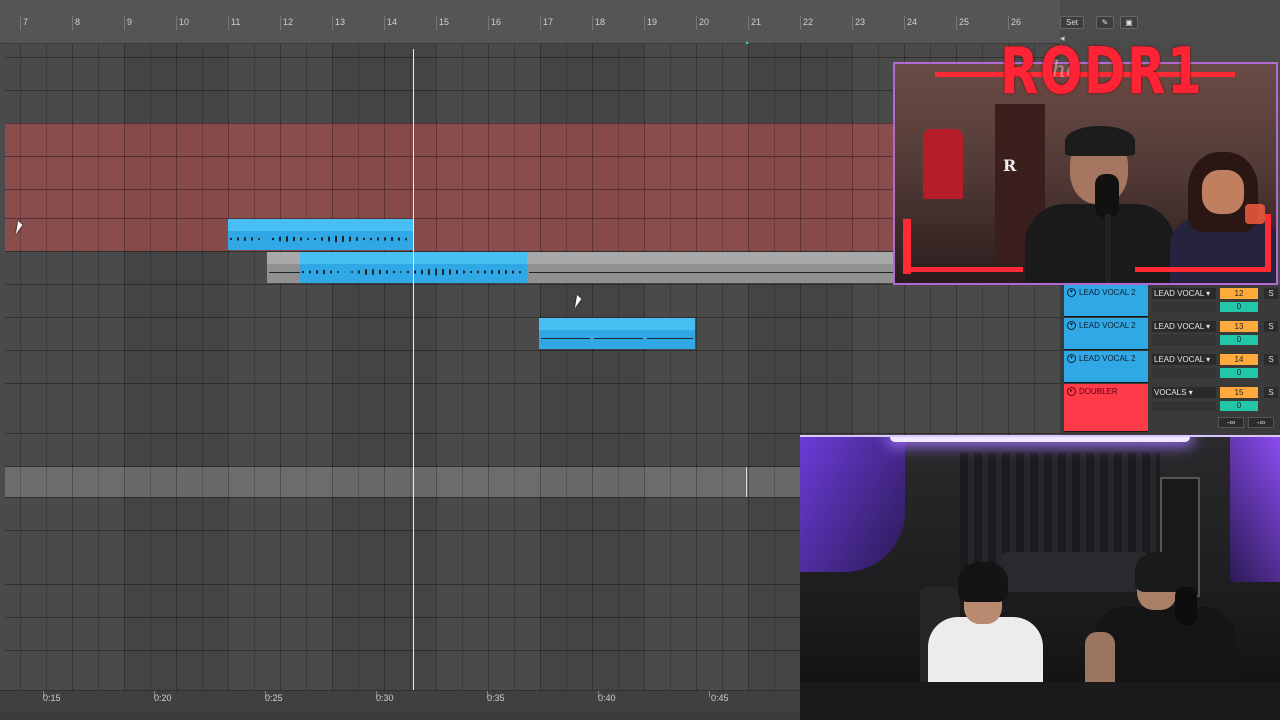 The image size is (1280, 720). Describe the element at coordinates (1108, 248) in the screenshot. I see `mic-arm` at that location.